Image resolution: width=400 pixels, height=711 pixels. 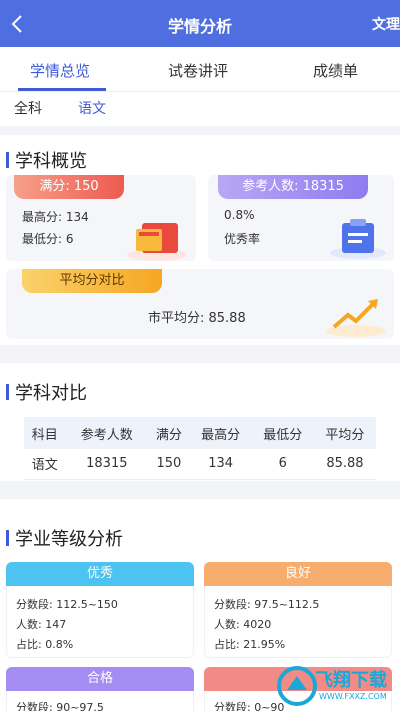 I want to click on col-subject: 科目, so click(x=45, y=433).